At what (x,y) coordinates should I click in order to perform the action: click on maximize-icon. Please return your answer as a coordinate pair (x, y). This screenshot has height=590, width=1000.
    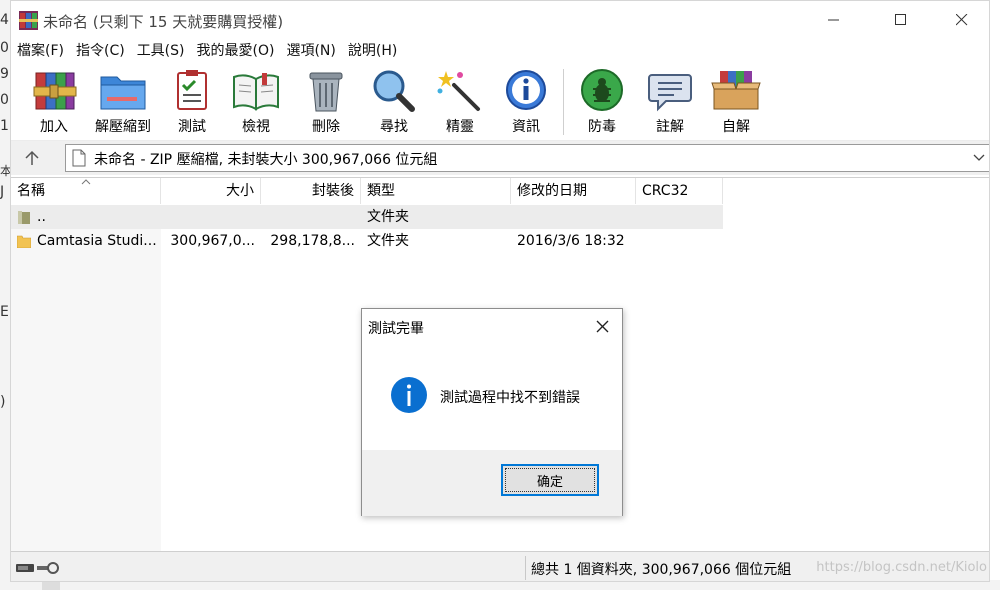
    Looking at the image, I should click on (900, 19).